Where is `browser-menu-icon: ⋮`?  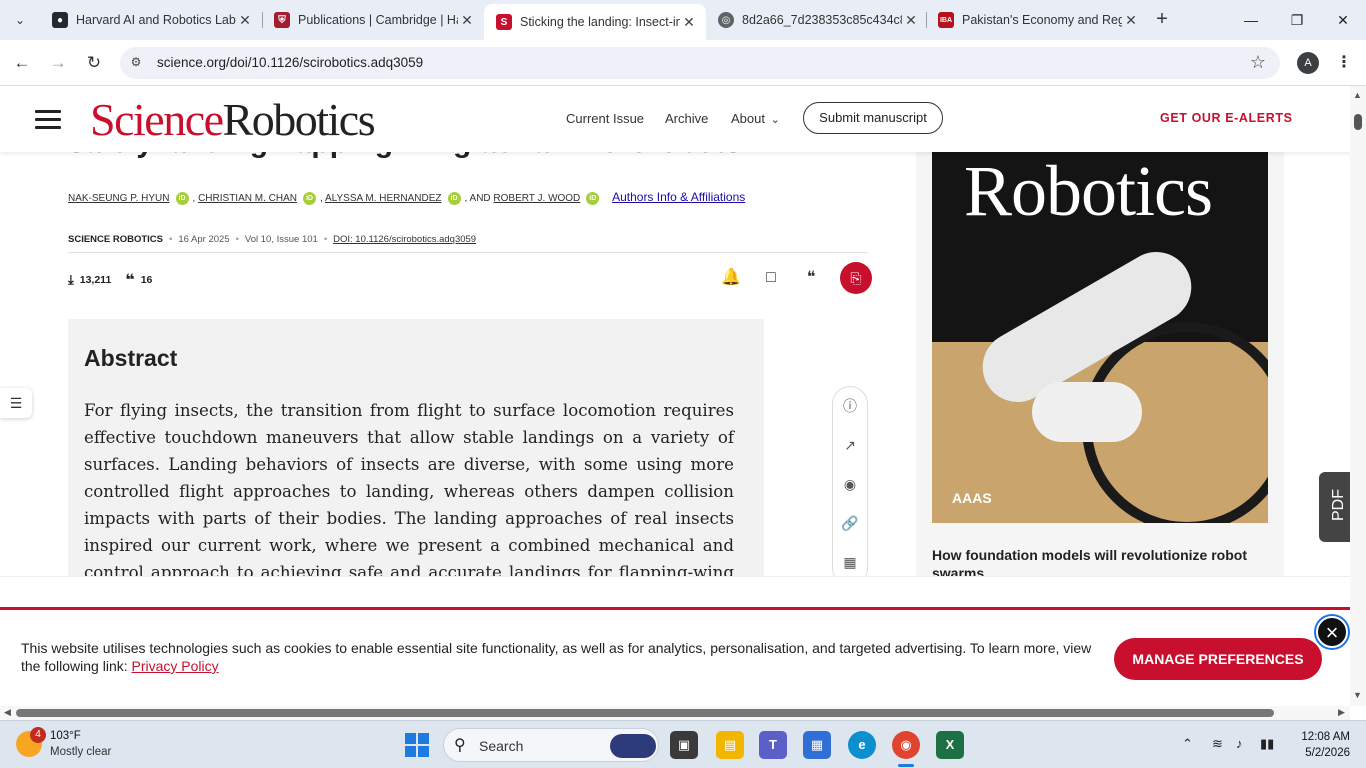 browser-menu-icon: ⋮ is located at coordinates (1344, 62).